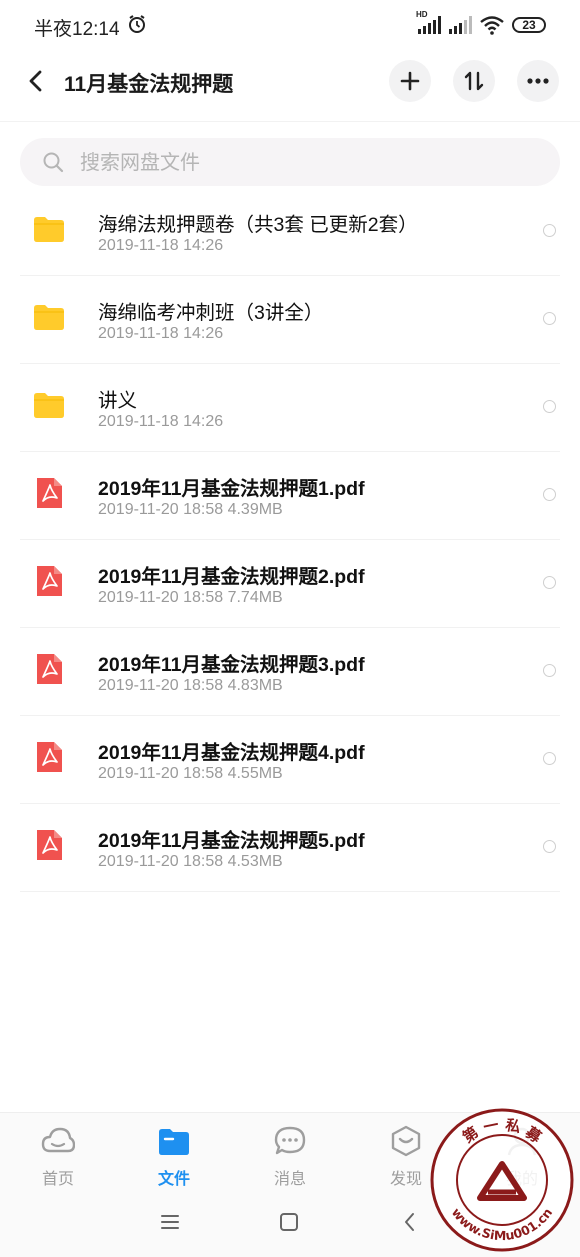 The height and width of the screenshot is (1257, 580). I want to click on file-meta: 2019-11-20 18:58 7.74MB, so click(190, 597).